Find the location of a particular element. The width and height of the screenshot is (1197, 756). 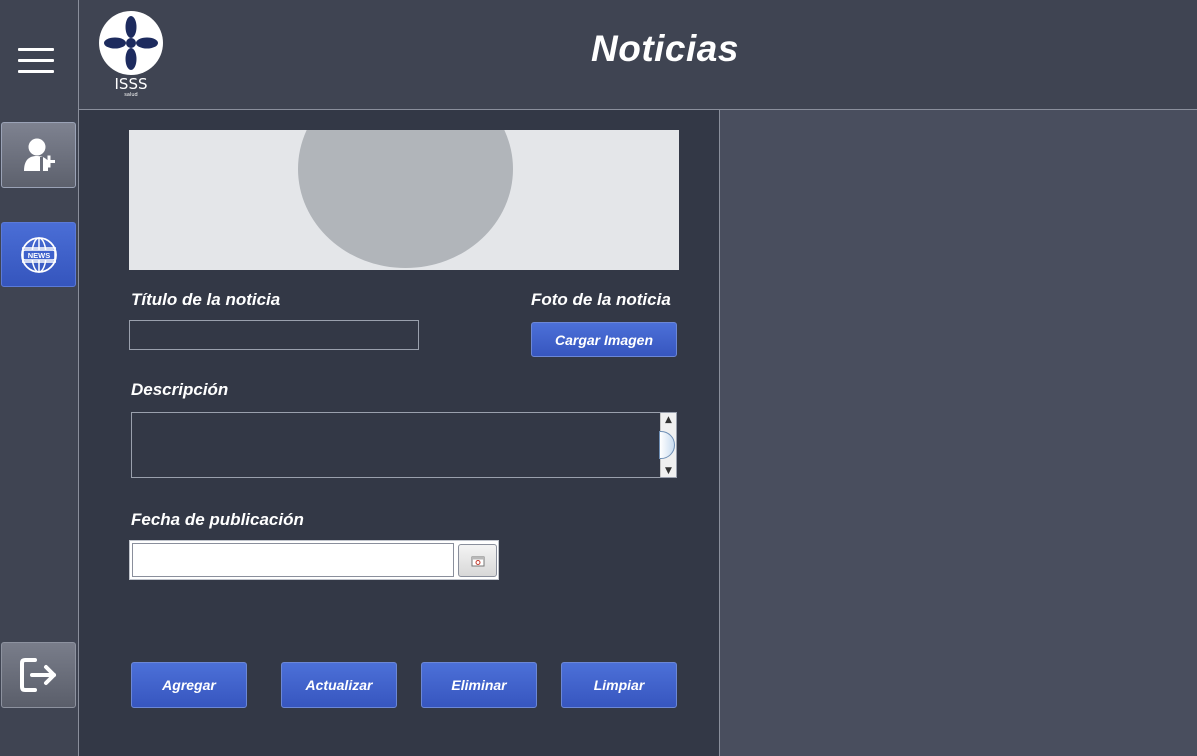

photo-label: Foto de la noticia is located at coordinates (601, 299).